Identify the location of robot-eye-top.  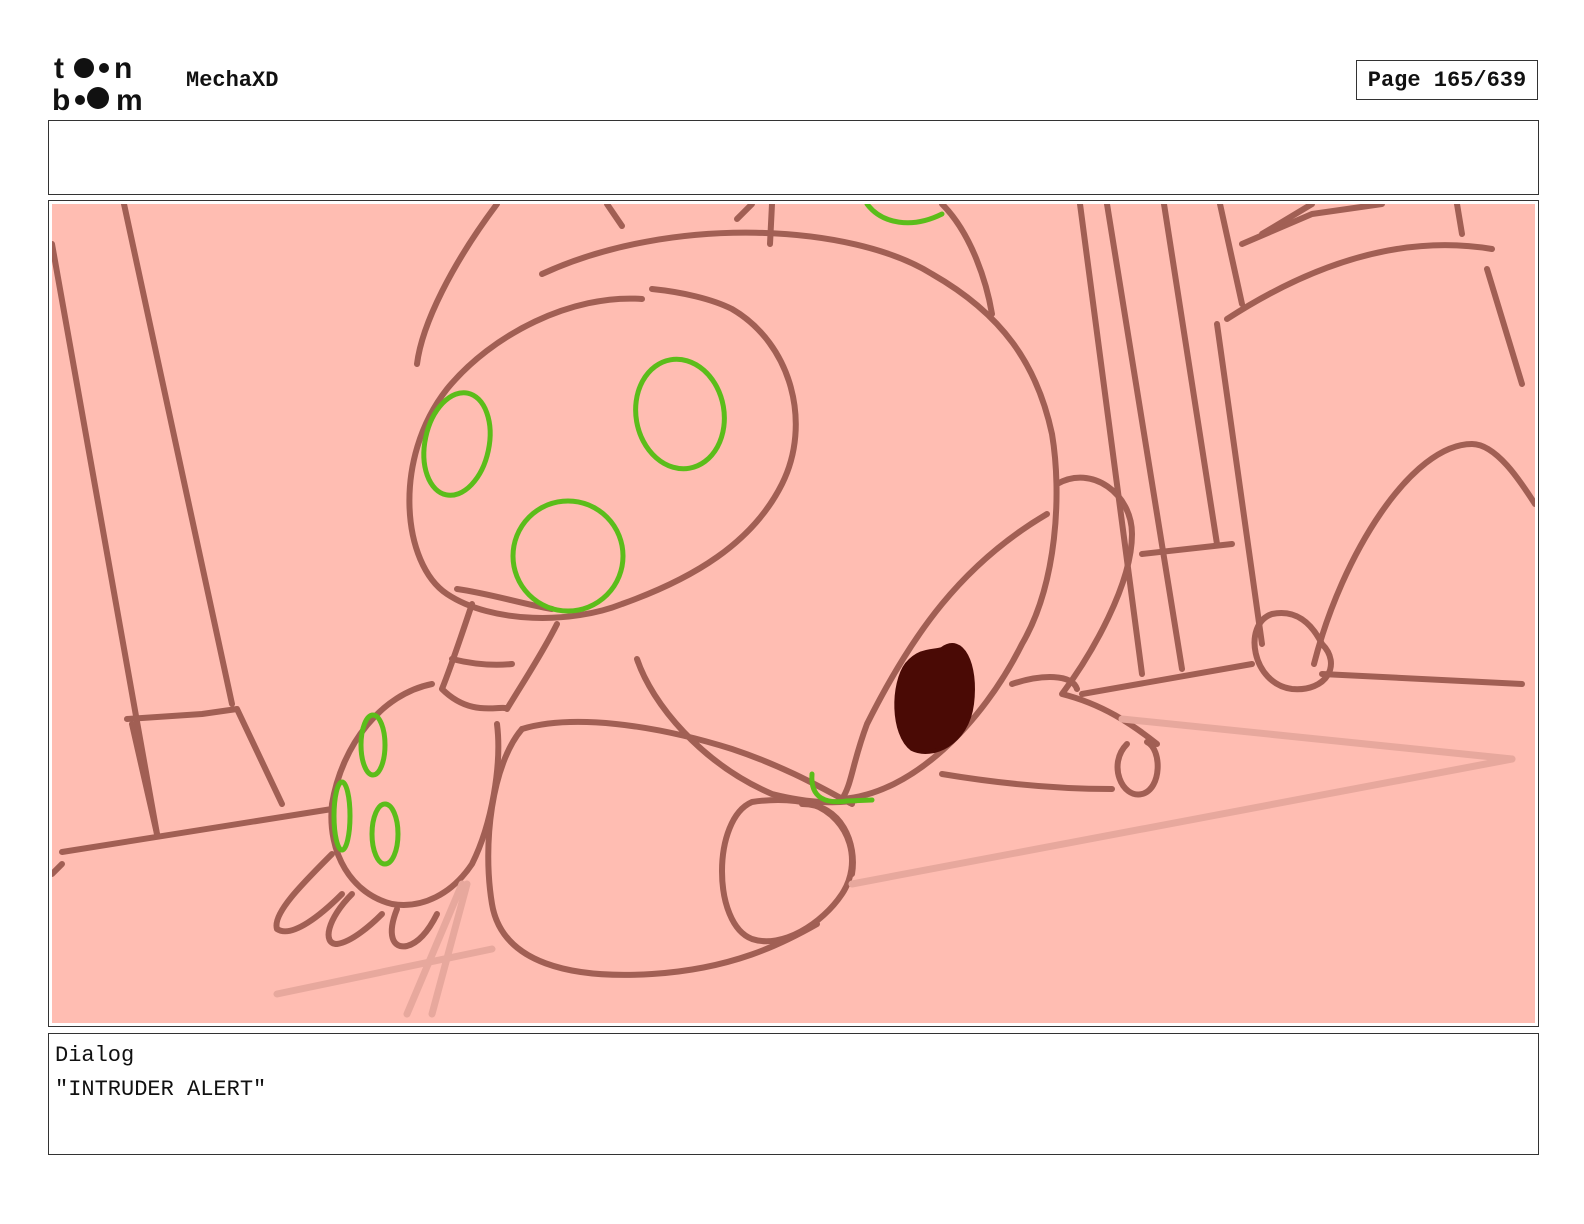
(904, 215).